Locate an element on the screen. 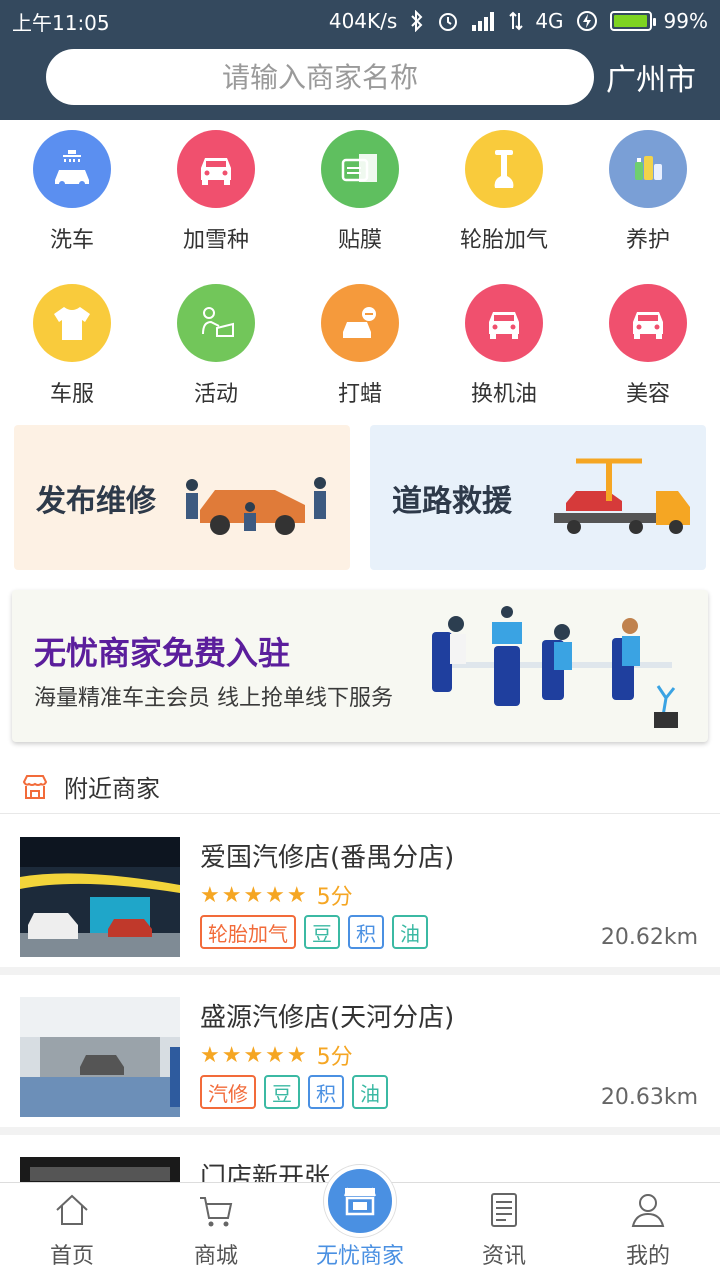 Image resolution: width=720 pixels, height=1280 pixels. user-icon is located at coordinates (648, 1210).